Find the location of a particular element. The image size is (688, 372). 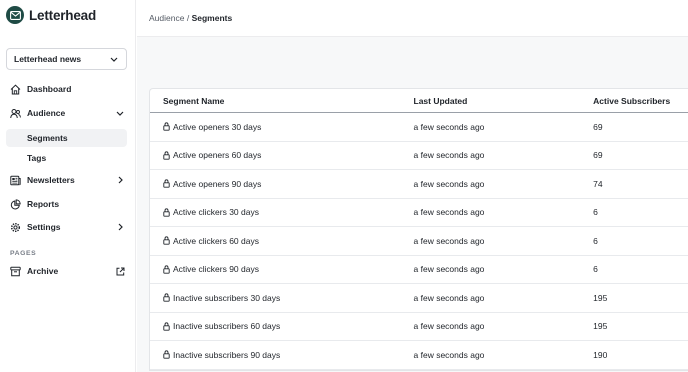

external-link-icon is located at coordinates (120, 271).